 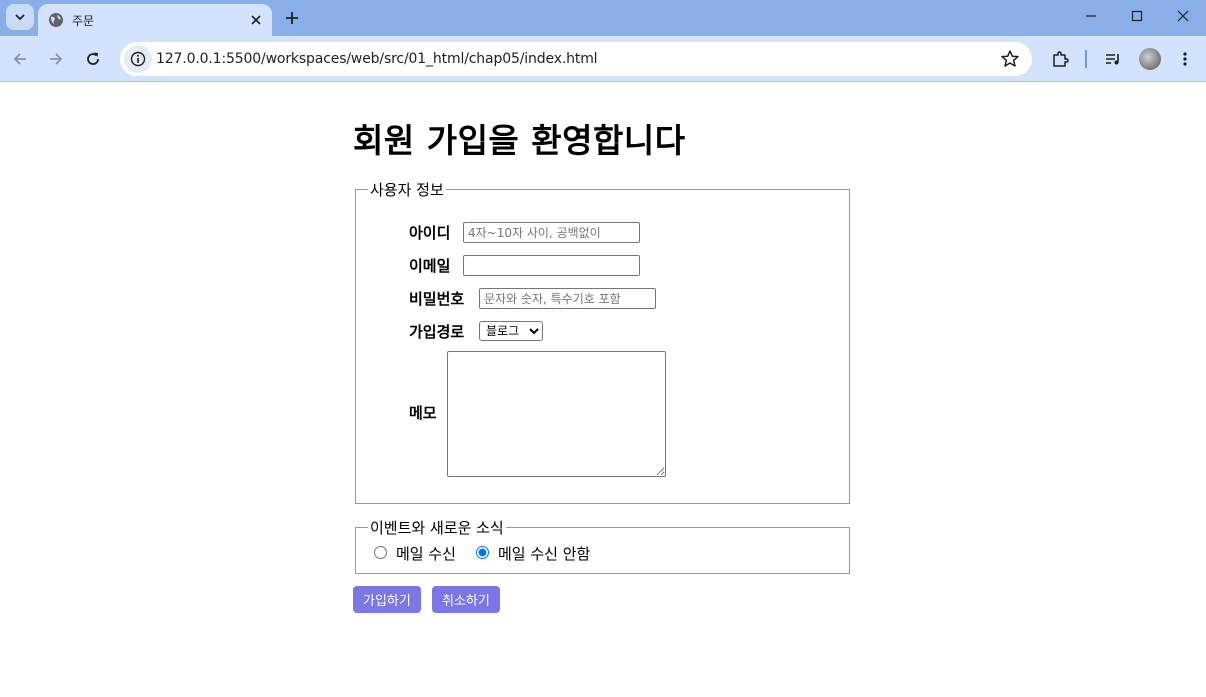 I want to click on arrow-left-icon, so click(x=19, y=59).